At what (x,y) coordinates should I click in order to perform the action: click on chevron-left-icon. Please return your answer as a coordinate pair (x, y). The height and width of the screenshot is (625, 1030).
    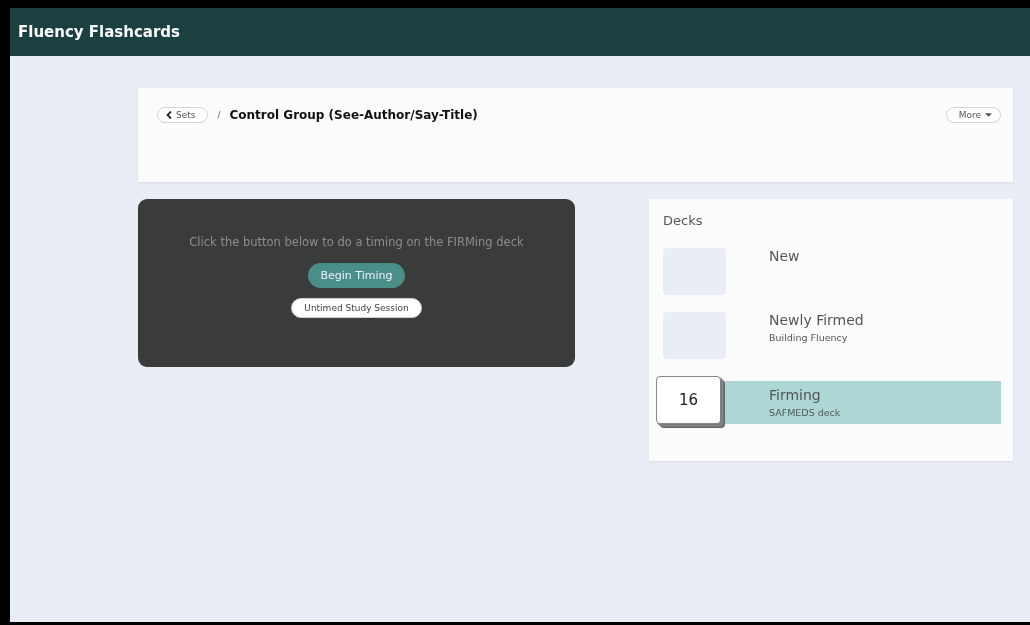
    Looking at the image, I should click on (169, 115).